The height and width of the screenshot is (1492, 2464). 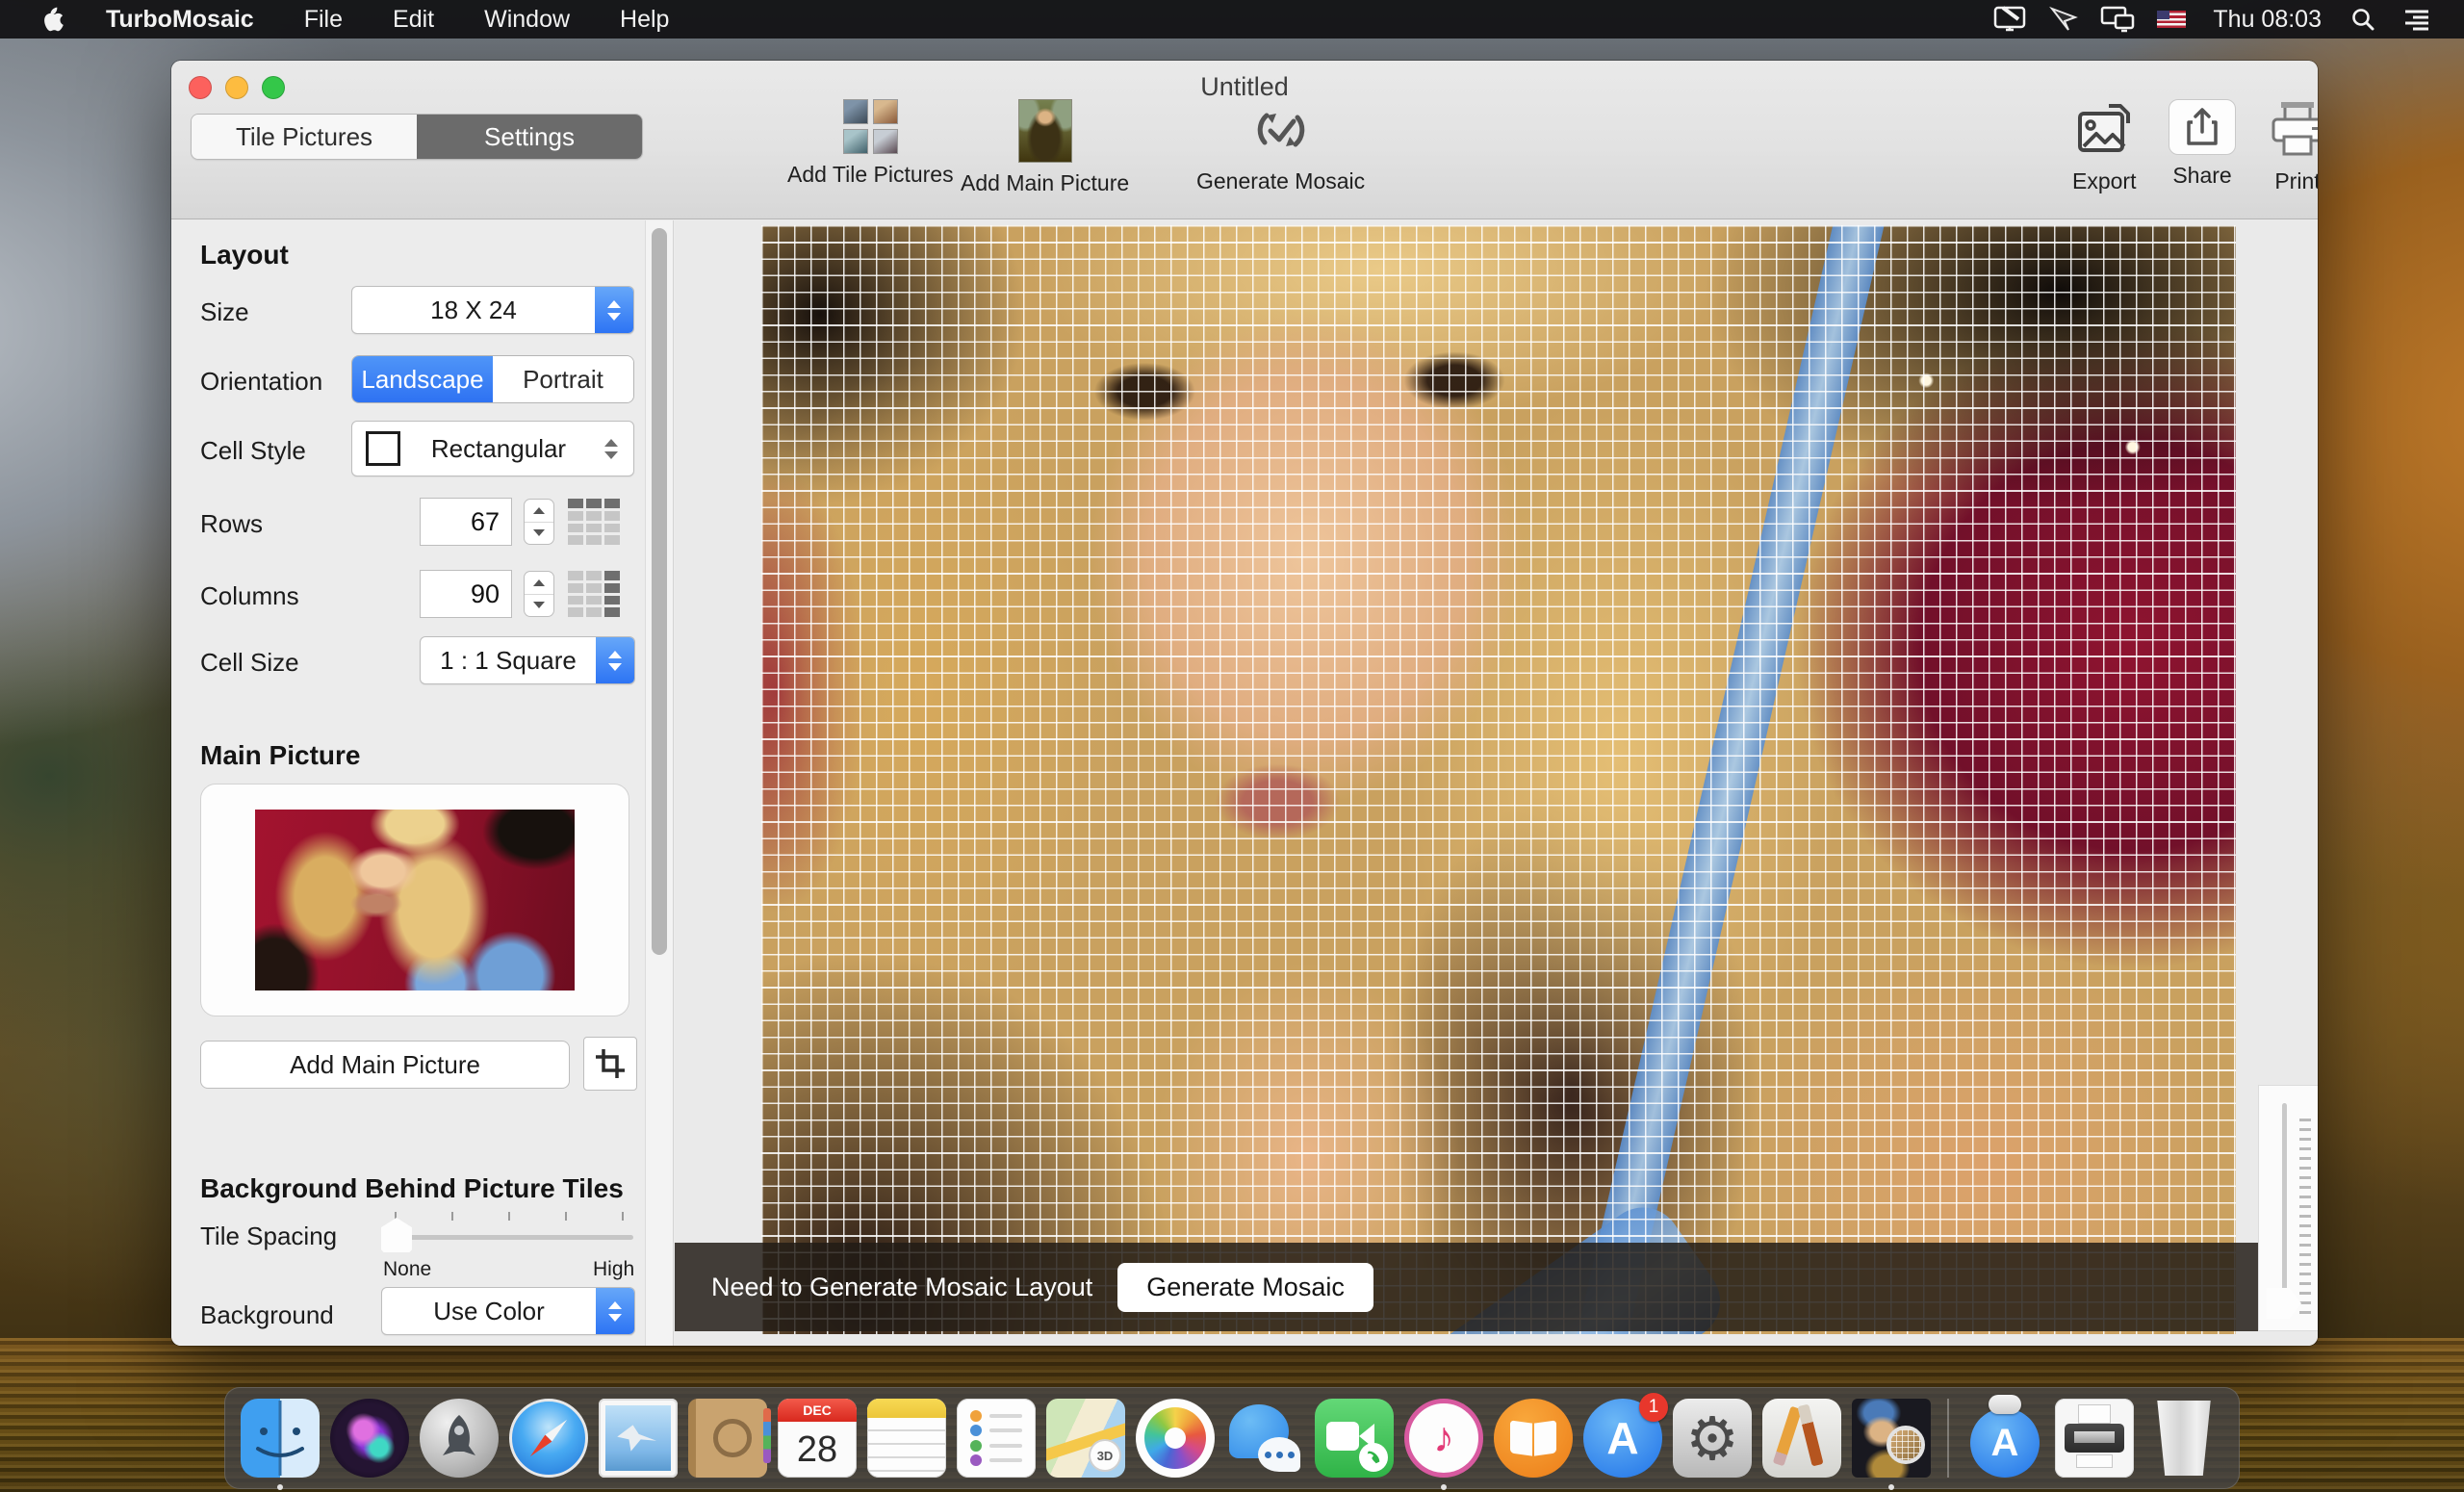 I want to click on close-button, so click(x=200, y=87).